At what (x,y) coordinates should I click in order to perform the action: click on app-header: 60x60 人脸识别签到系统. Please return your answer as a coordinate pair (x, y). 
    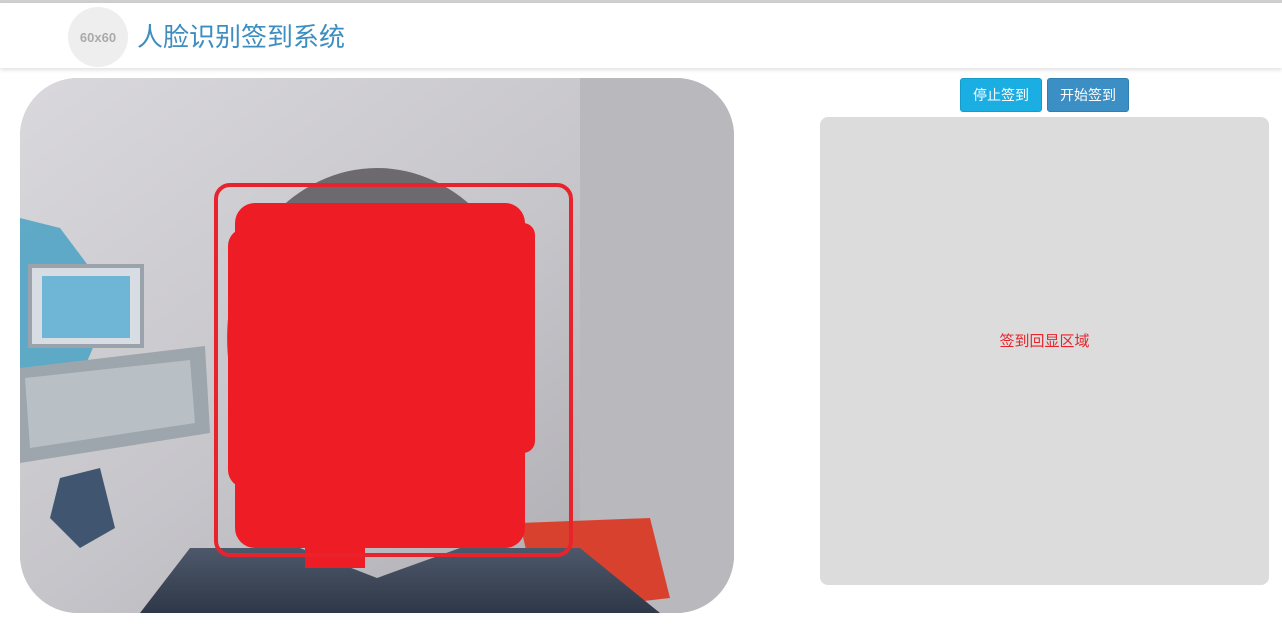
    Looking at the image, I should click on (641, 35).